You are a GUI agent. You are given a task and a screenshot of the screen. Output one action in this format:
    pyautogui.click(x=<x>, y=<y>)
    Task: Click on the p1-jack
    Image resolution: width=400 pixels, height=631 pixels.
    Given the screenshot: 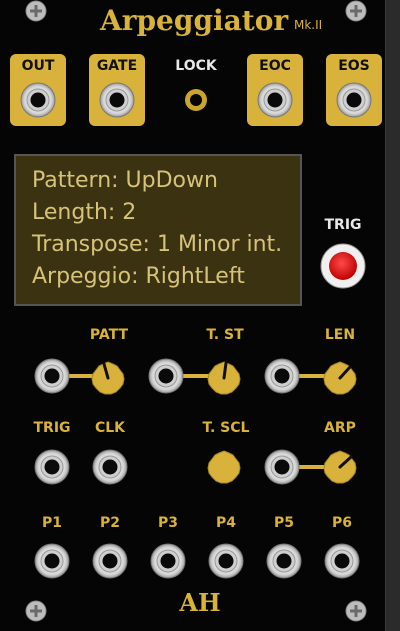 What is the action you would take?
    pyautogui.click(x=52, y=561)
    